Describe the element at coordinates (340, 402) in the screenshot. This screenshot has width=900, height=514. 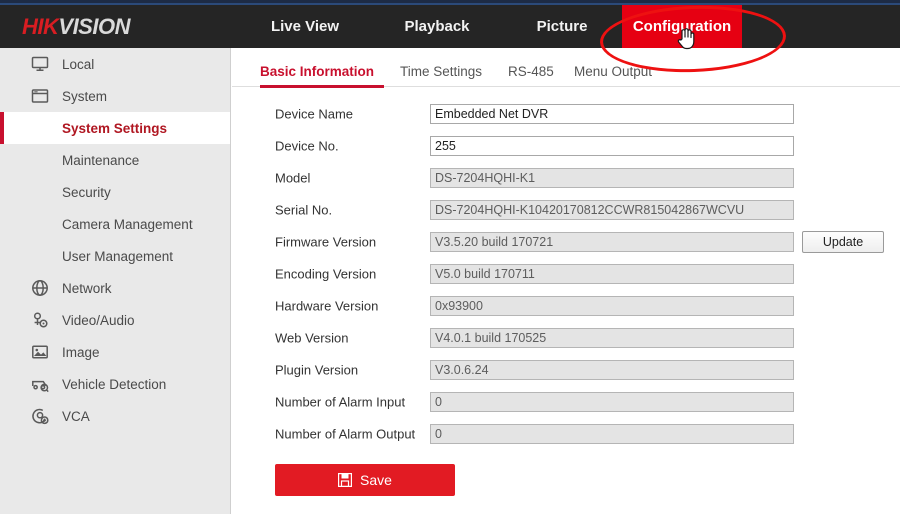
I see `field-label: Number of Alarm Input` at that location.